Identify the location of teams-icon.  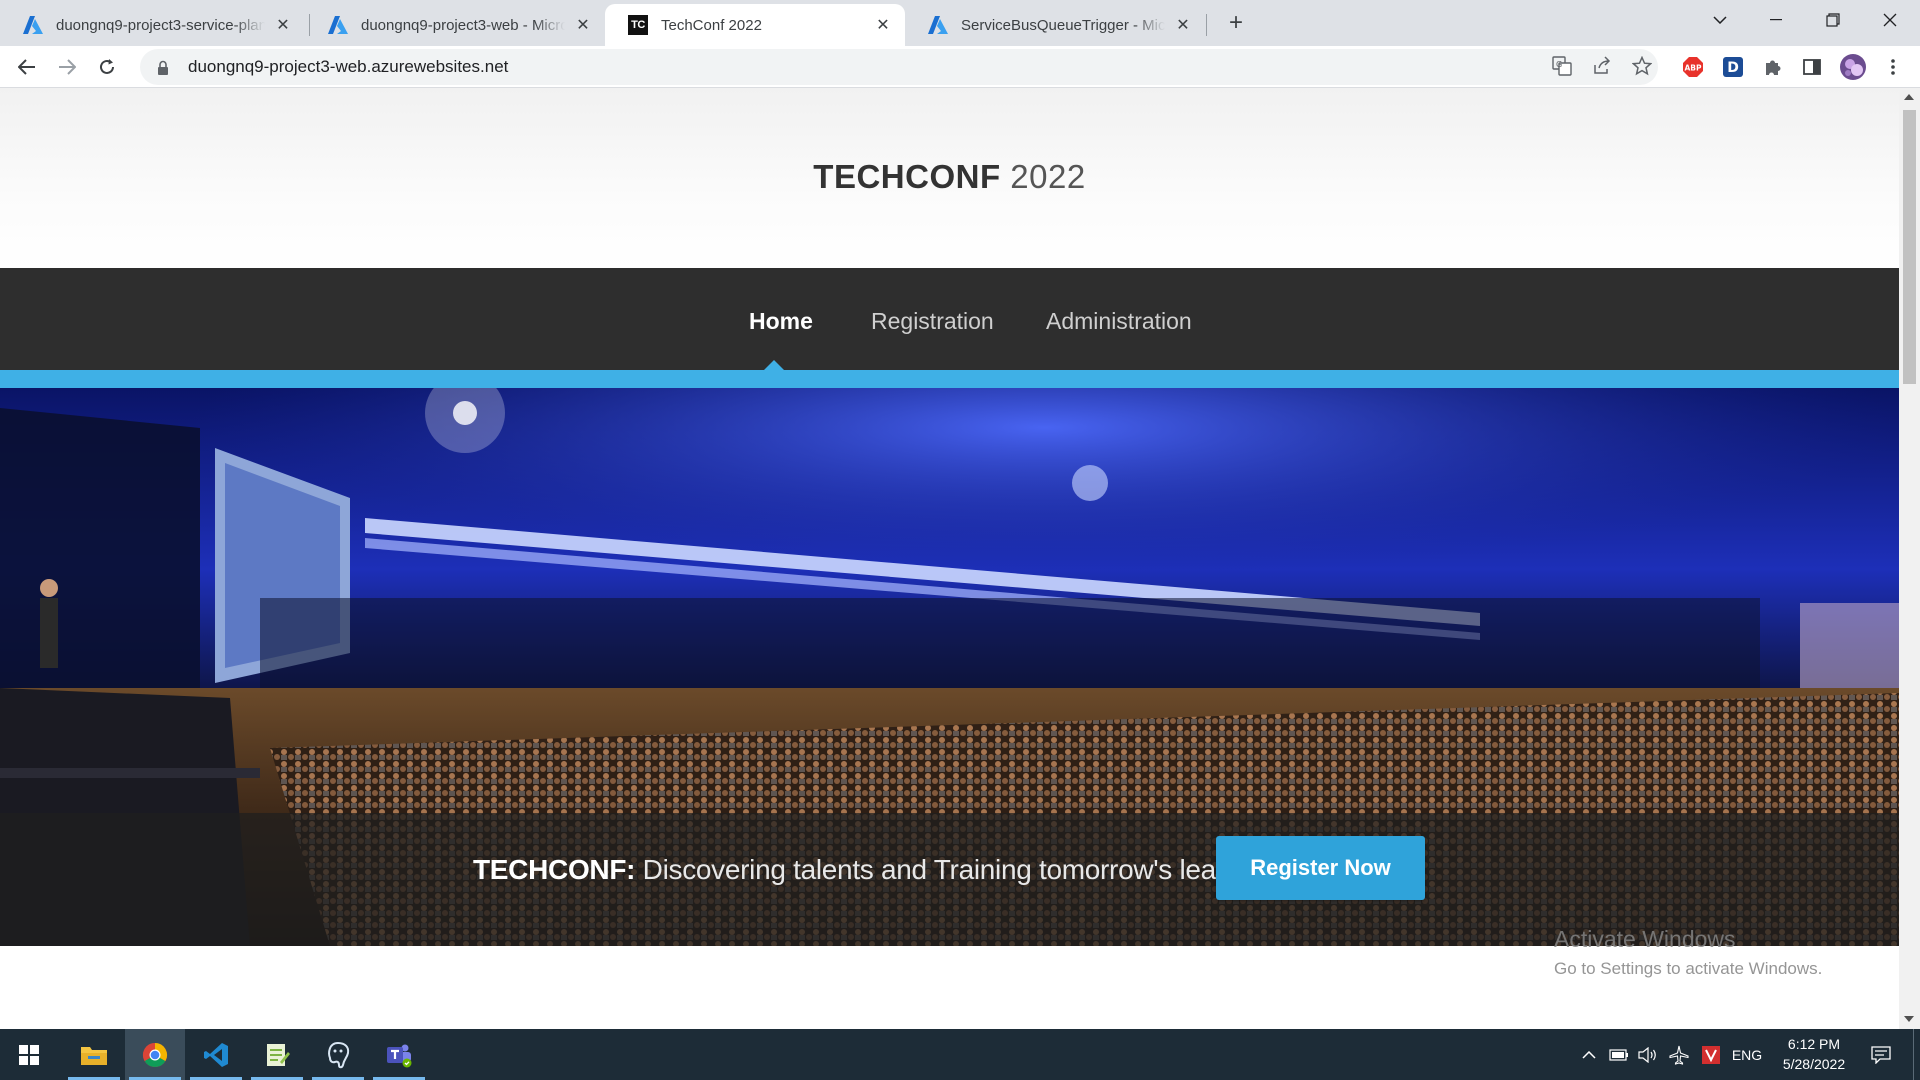
(399, 1054).